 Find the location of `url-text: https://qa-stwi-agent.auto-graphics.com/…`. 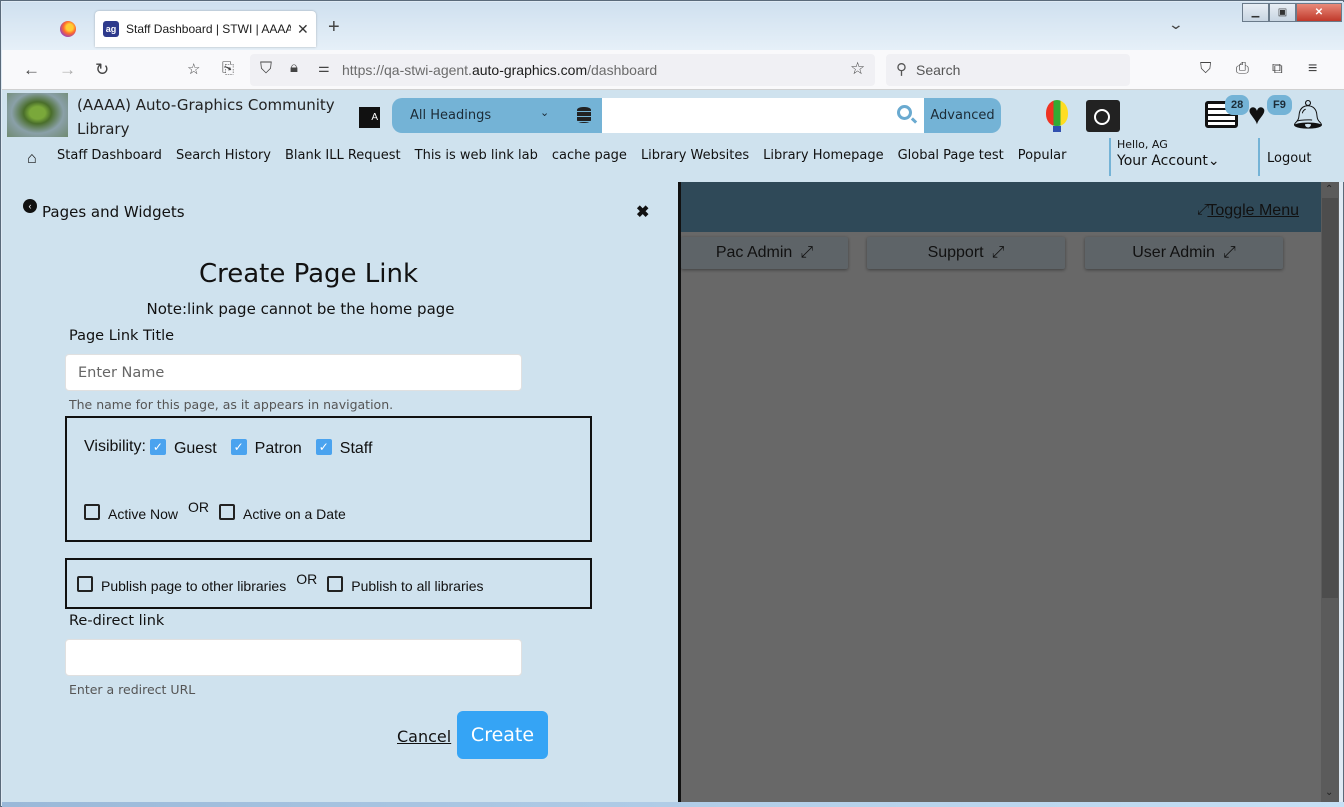

url-text: https://qa-stwi-agent.auto-graphics.com/… is located at coordinates (499, 70).